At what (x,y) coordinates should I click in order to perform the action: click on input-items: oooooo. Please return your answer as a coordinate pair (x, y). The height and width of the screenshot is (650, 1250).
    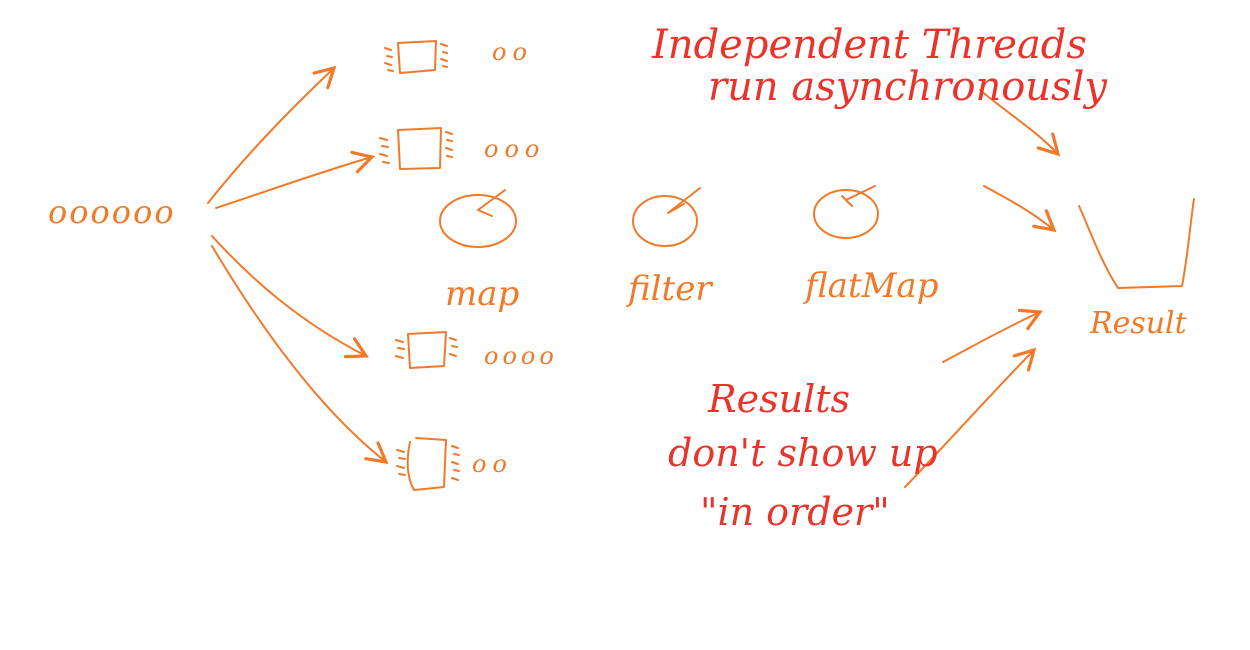
    Looking at the image, I should click on (112, 212).